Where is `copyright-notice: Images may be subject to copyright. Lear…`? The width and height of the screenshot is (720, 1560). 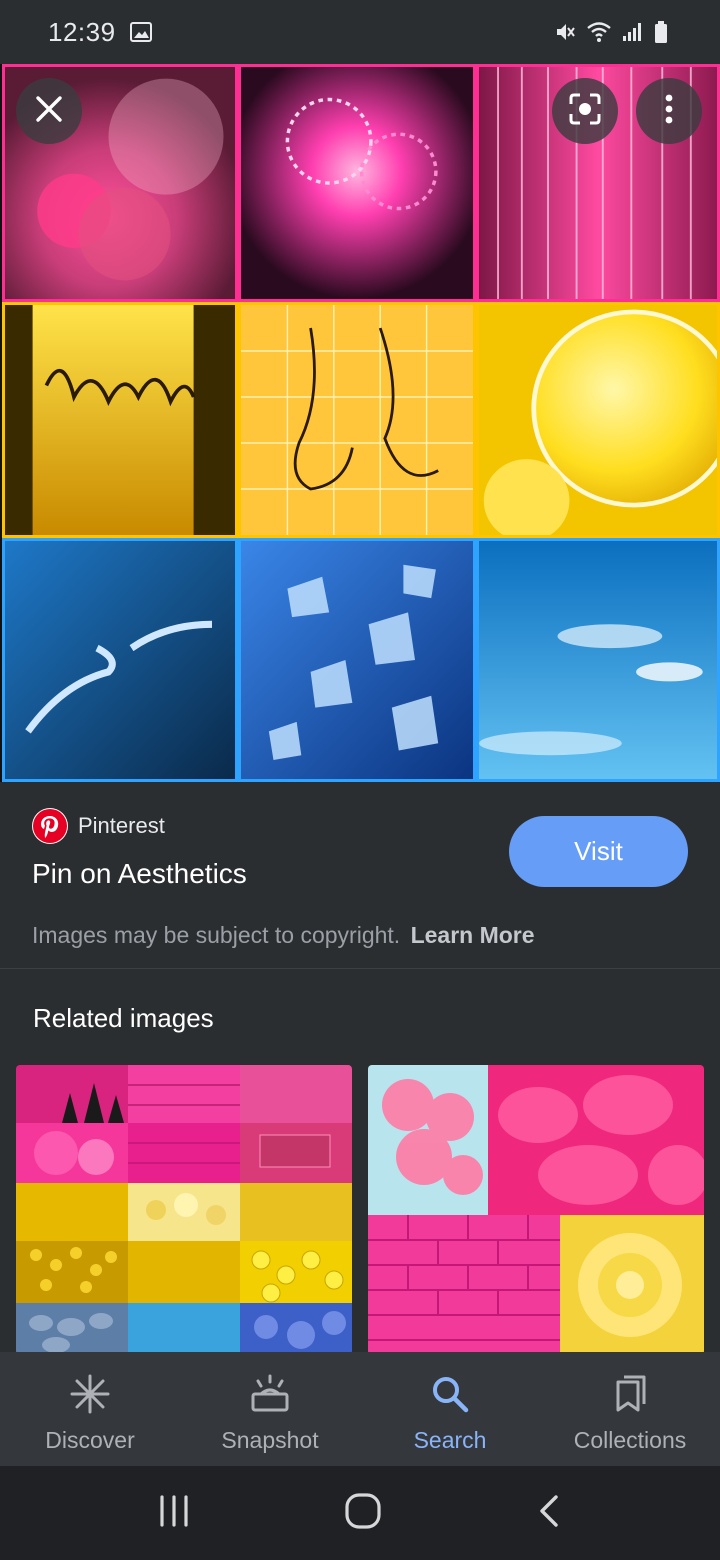 copyright-notice: Images may be subject to copyright. Lear… is located at coordinates (283, 935).